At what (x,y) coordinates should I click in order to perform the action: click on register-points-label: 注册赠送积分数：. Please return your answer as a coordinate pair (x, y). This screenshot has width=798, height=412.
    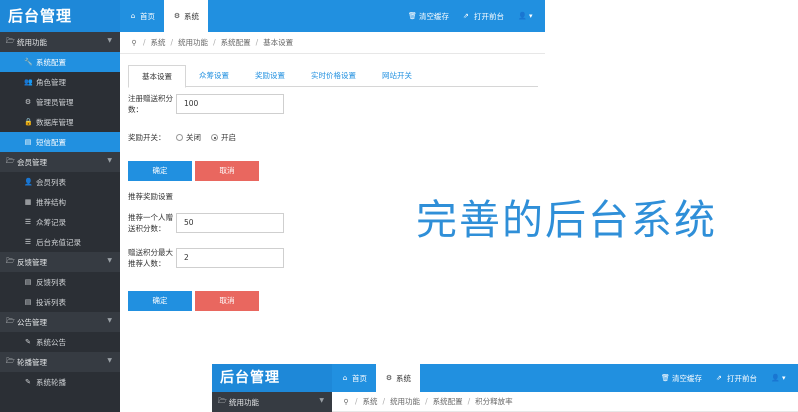
    Looking at the image, I should click on (150, 104).